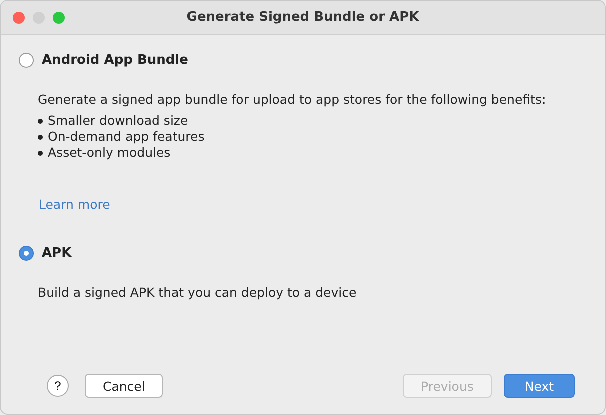 This screenshot has height=415, width=606. Describe the element at coordinates (74, 204) in the screenshot. I see `learn-more-link: Learn more` at that location.